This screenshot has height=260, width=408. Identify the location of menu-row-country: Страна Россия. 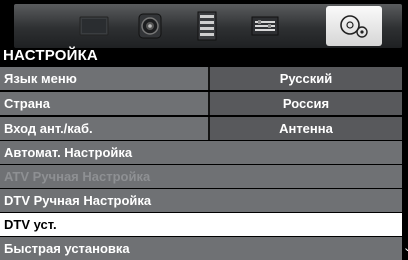
(201, 103).